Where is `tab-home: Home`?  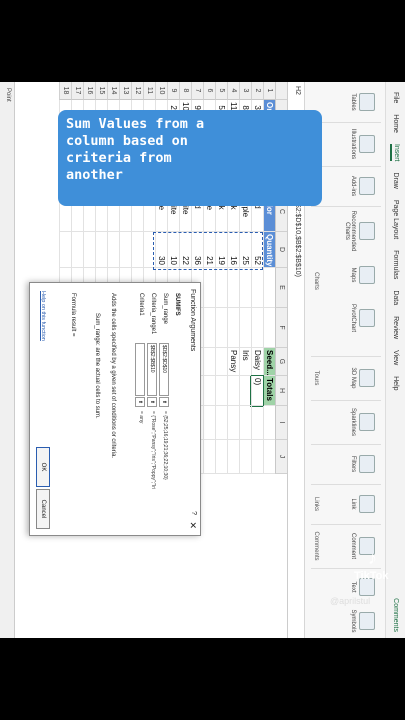 tab-home: Home is located at coordinates (395, 123).